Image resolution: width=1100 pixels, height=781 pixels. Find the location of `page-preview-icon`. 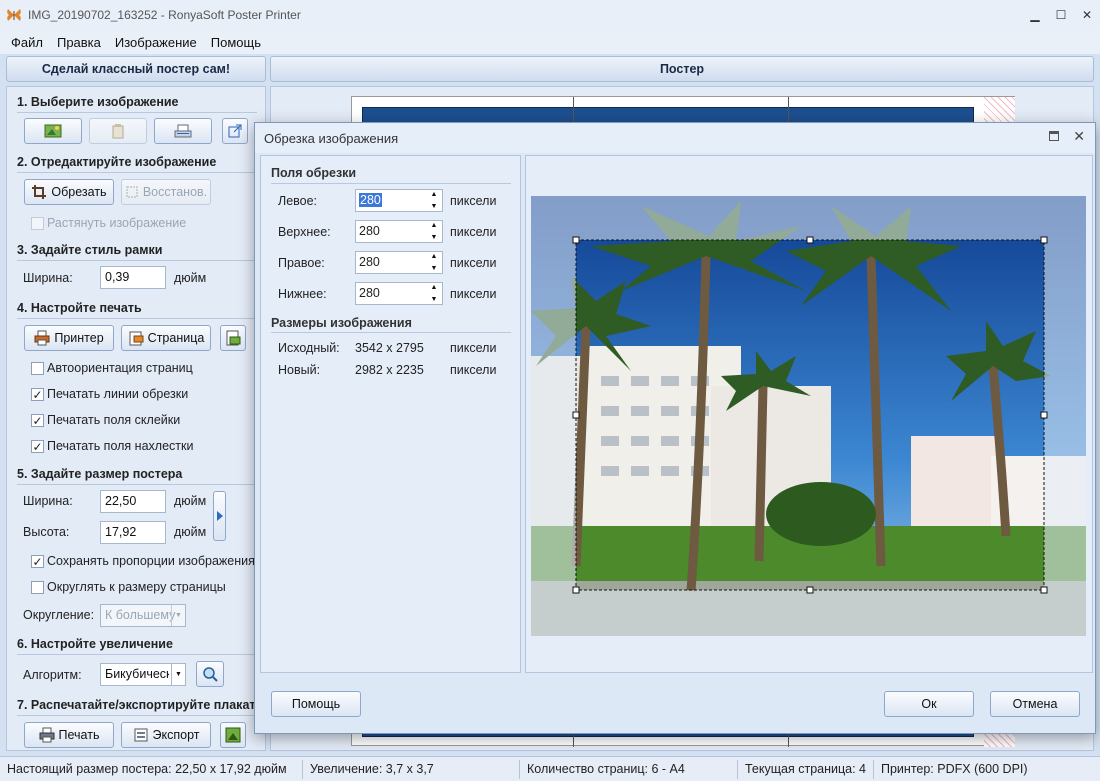

page-preview-icon is located at coordinates (233, 338).